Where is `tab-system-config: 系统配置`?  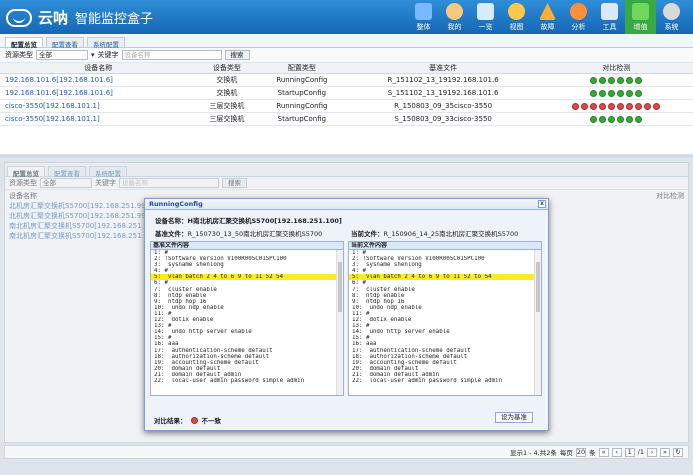 tab-system-config: 系统配置 is located at coordinates (106, 43).